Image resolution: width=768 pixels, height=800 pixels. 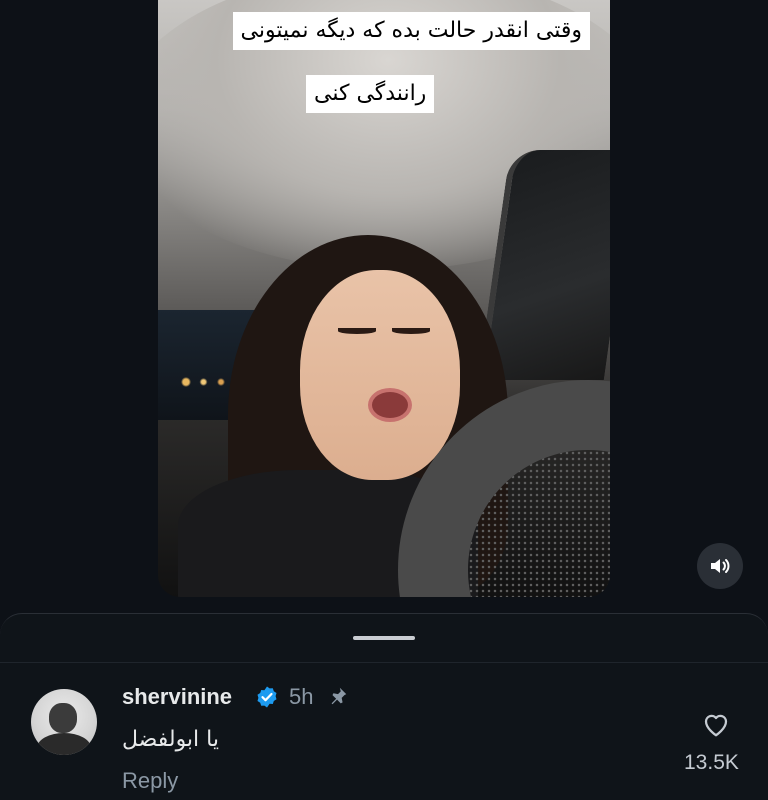 What do you see at coordinates (384, 638) in the screenshot?
I see `sheet-drag-handle` at bounding box center [384, 638].